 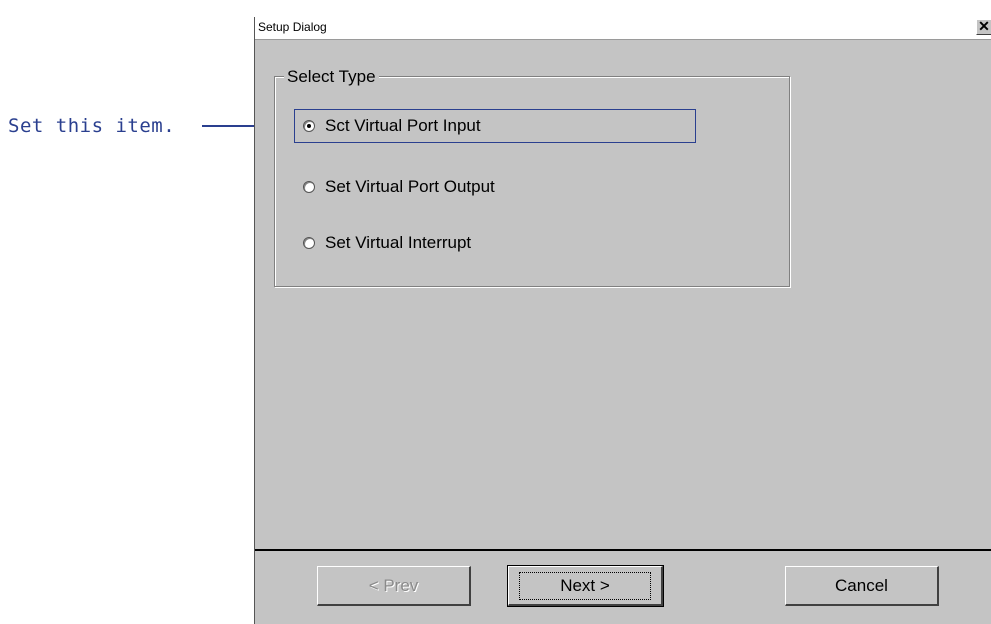 What do you see at coordinates (394, 586) in the screenshot?
I see `prev-button: < Prev` at bounding box center [394, 586].